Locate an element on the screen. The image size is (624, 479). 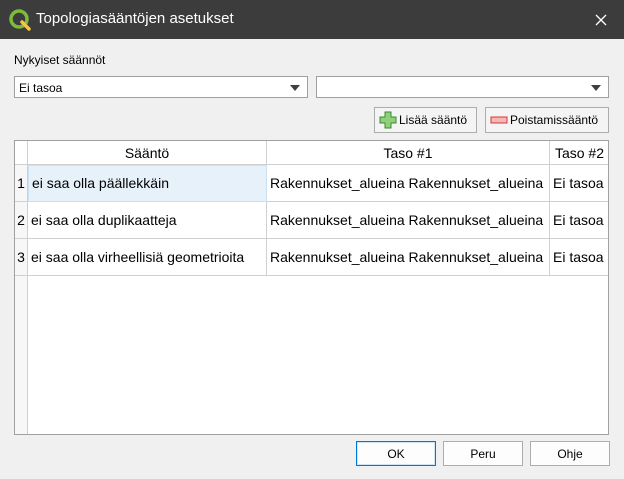
add-rule-label: Lisää sääntö is located at coordinates (433, 120).